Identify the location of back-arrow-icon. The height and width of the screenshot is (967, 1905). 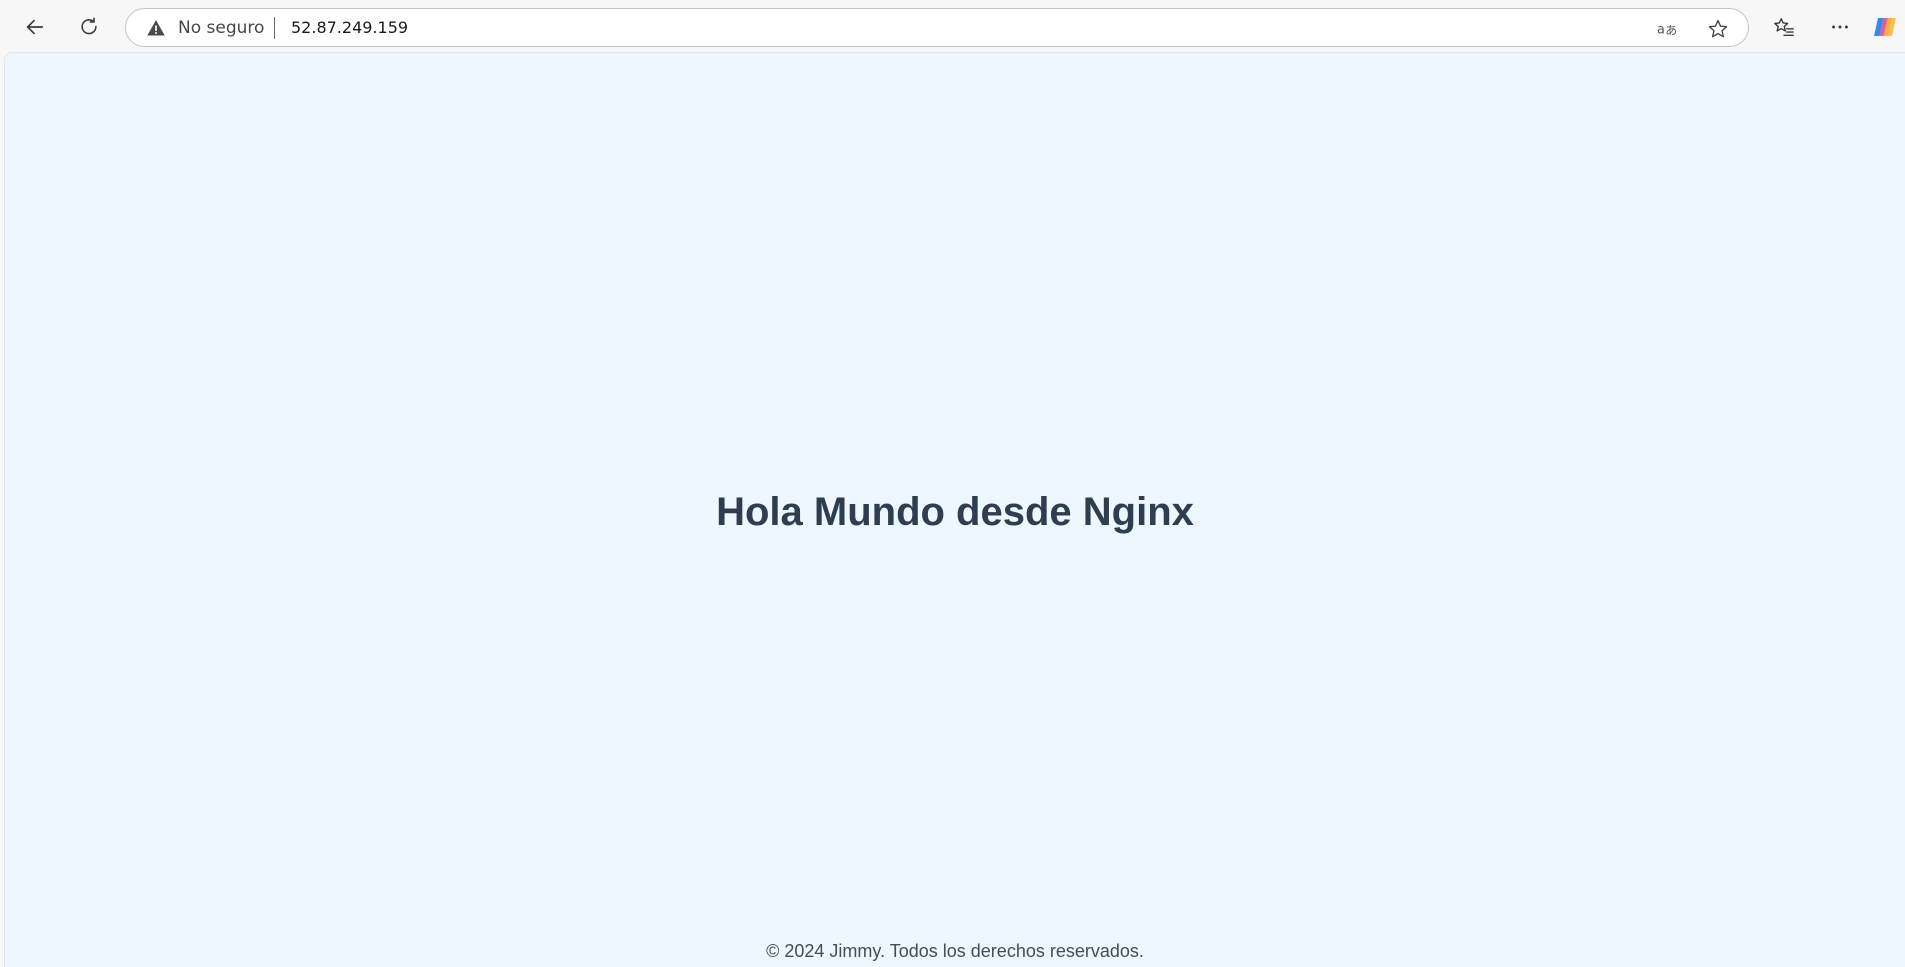
(35, 27).